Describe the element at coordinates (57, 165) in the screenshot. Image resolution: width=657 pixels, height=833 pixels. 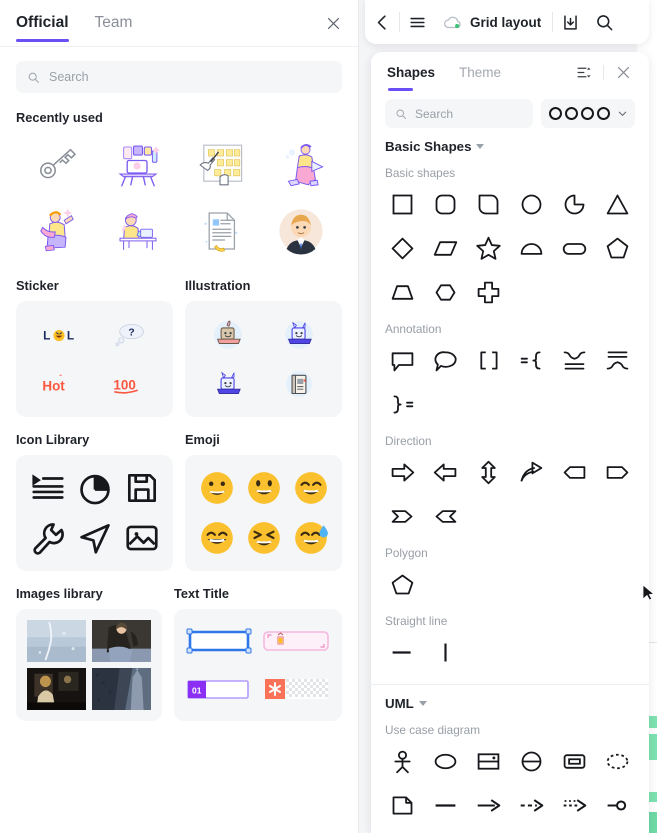
I see `key-illustration` at that location.